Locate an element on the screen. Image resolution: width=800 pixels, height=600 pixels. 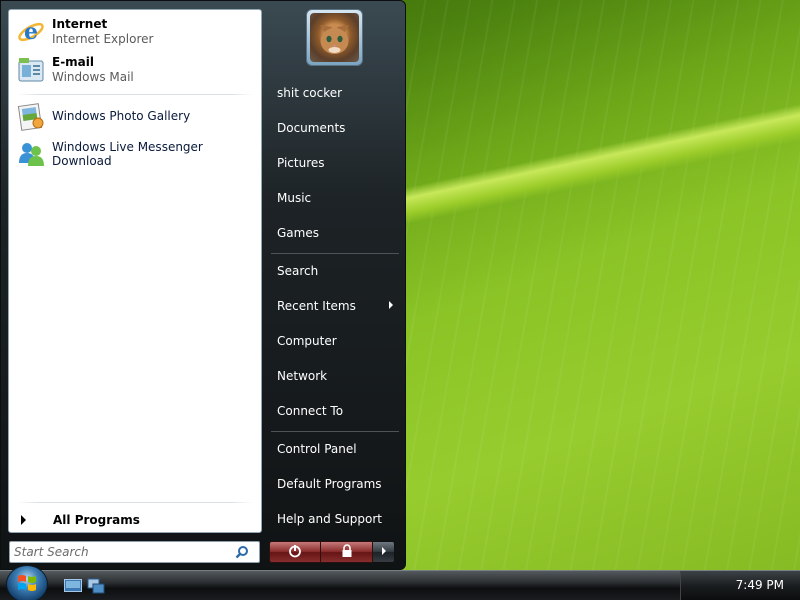
start-button is located at coordinates (27, 582).